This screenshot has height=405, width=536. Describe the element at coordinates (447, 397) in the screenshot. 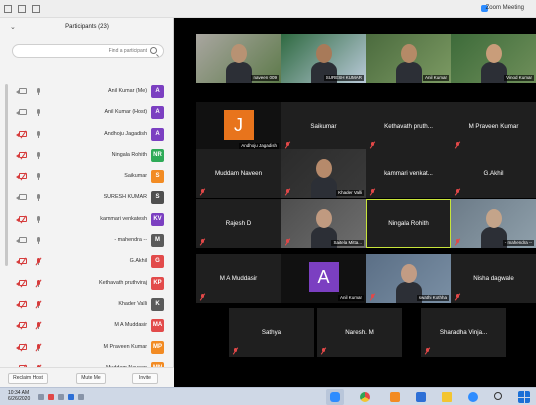

I see `taskbar-explorer-app` at that location.